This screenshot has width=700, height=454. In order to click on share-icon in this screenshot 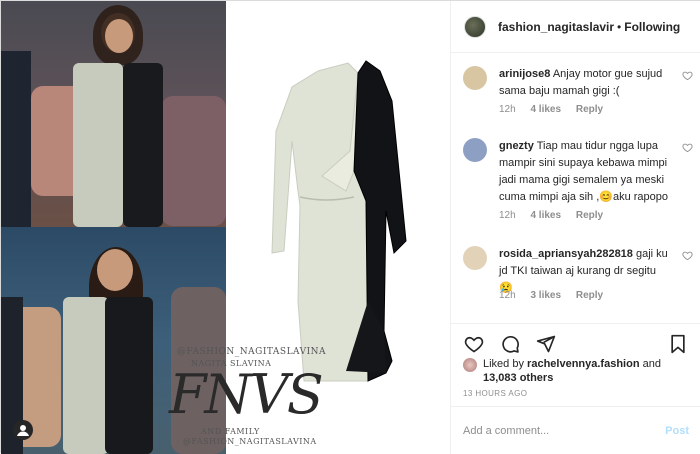, I will do `click(546, 344)`.